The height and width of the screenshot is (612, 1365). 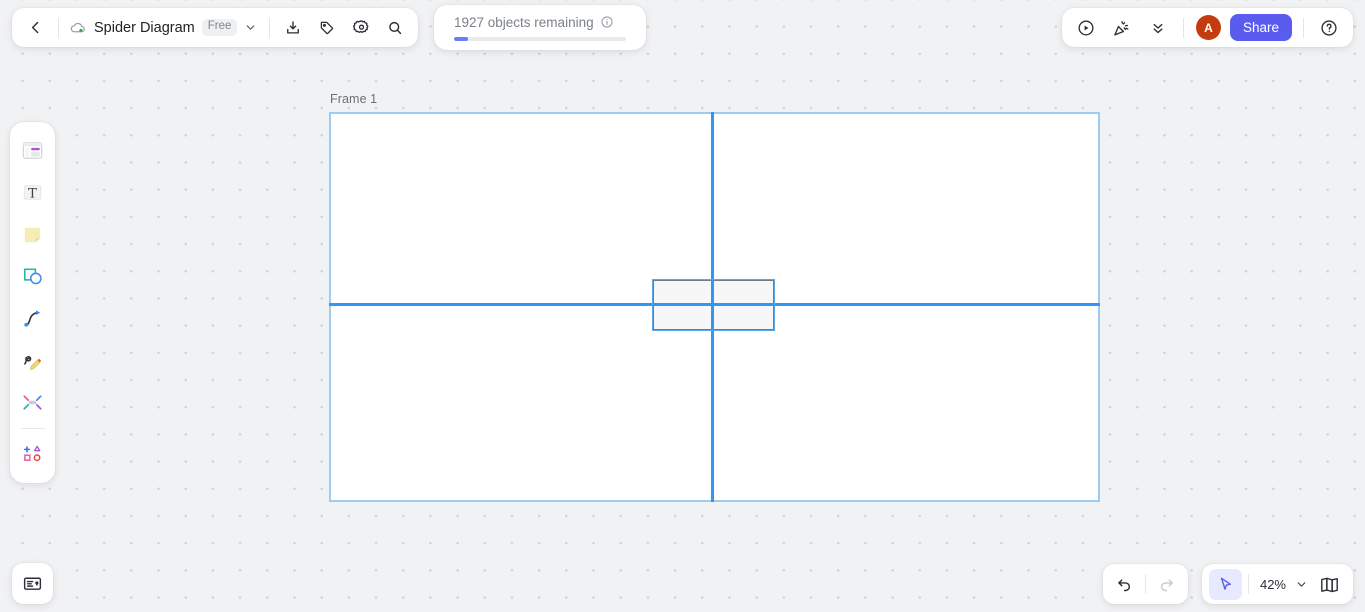 I want to click on tool-pen, so click(x=32, y=360).